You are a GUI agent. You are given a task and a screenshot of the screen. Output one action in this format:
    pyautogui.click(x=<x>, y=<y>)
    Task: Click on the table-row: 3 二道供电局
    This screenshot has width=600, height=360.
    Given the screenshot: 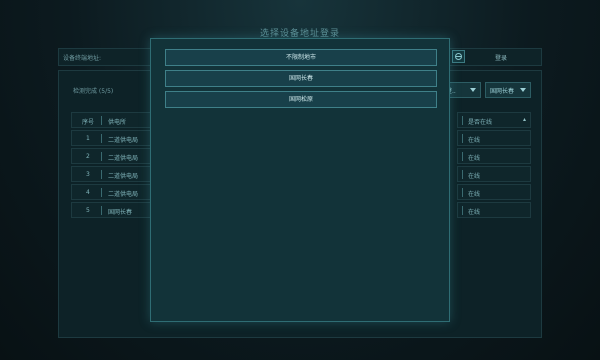 What is the action you would take?
    pyautogui.click(x=116, y=174)
    